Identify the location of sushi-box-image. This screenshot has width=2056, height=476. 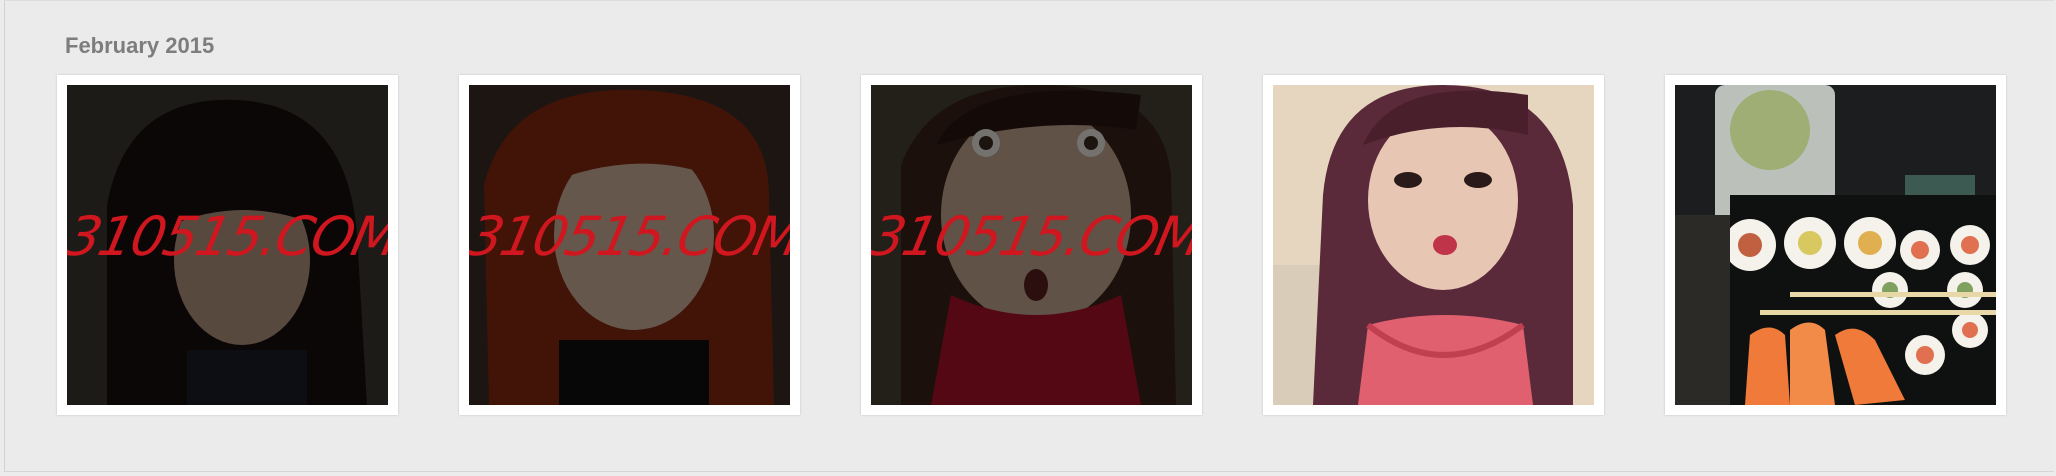
(1835, 245).